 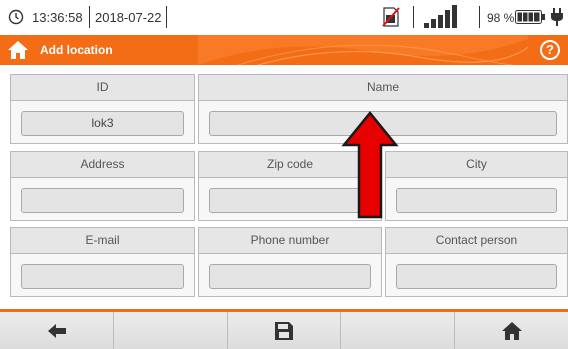 What do you see at coordinates (501, 18) in the screenshot?
I see `battery-percent: 98 %` at bounding box center [501, 18].